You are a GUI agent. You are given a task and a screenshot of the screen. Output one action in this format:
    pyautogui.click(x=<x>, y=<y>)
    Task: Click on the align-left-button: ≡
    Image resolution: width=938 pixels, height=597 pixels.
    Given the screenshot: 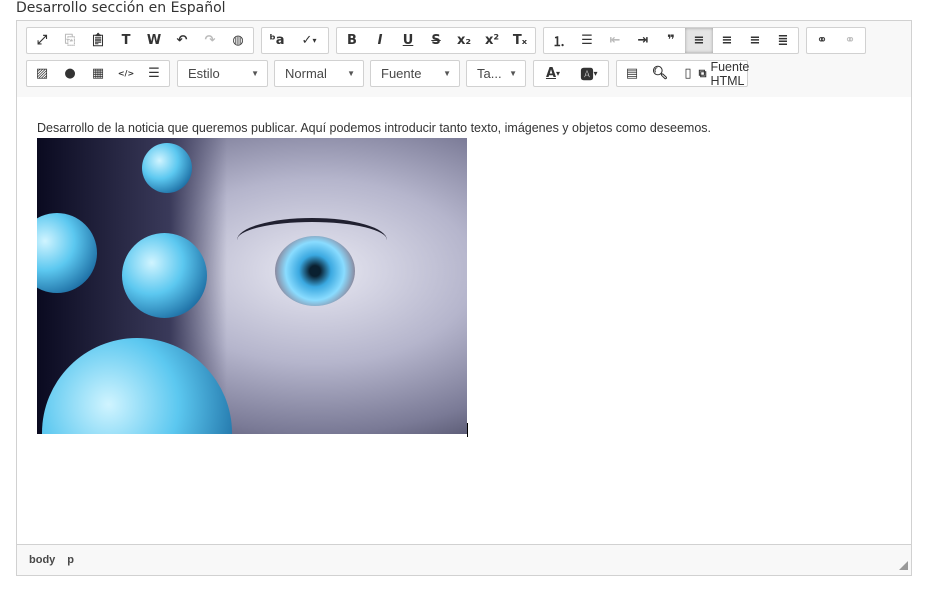 What is the action you would take?
    pyautogui.click(x=699, y=40)
    